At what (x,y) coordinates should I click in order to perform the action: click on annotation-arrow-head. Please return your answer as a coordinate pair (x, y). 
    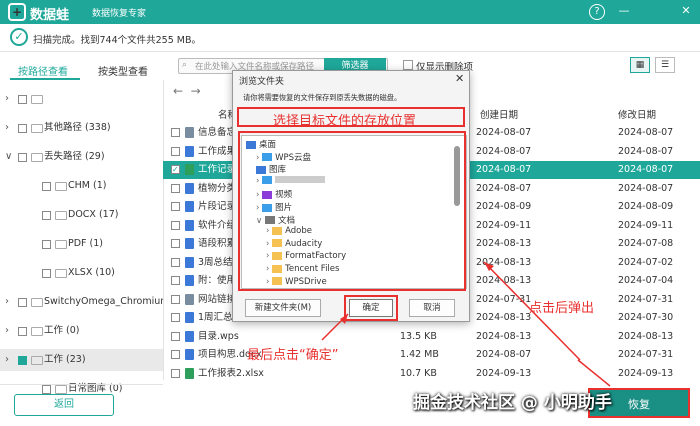
    Looking at the image, I should click on (344, 319).